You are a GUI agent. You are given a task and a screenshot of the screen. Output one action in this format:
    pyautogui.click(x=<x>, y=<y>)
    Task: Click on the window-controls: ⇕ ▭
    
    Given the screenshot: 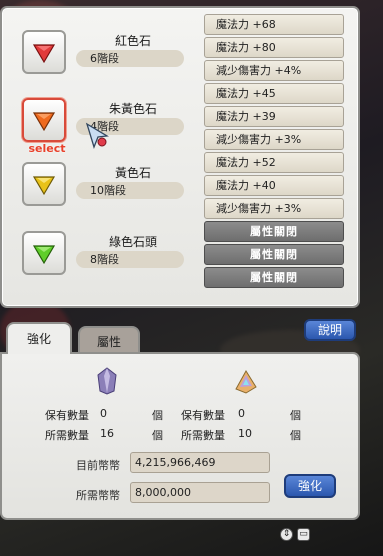 What is the action you would take?
    pyautogui.click(x=295, y=534)
    